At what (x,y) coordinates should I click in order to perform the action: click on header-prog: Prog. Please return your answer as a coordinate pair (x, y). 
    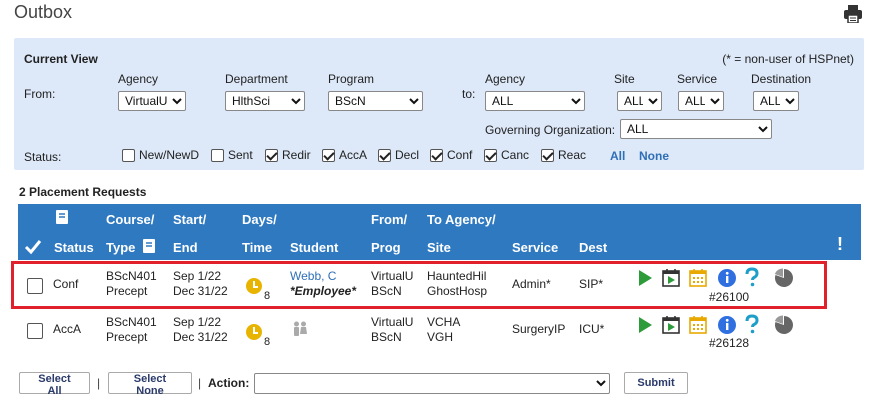
    Looking at the image, I should click on (386, 247).